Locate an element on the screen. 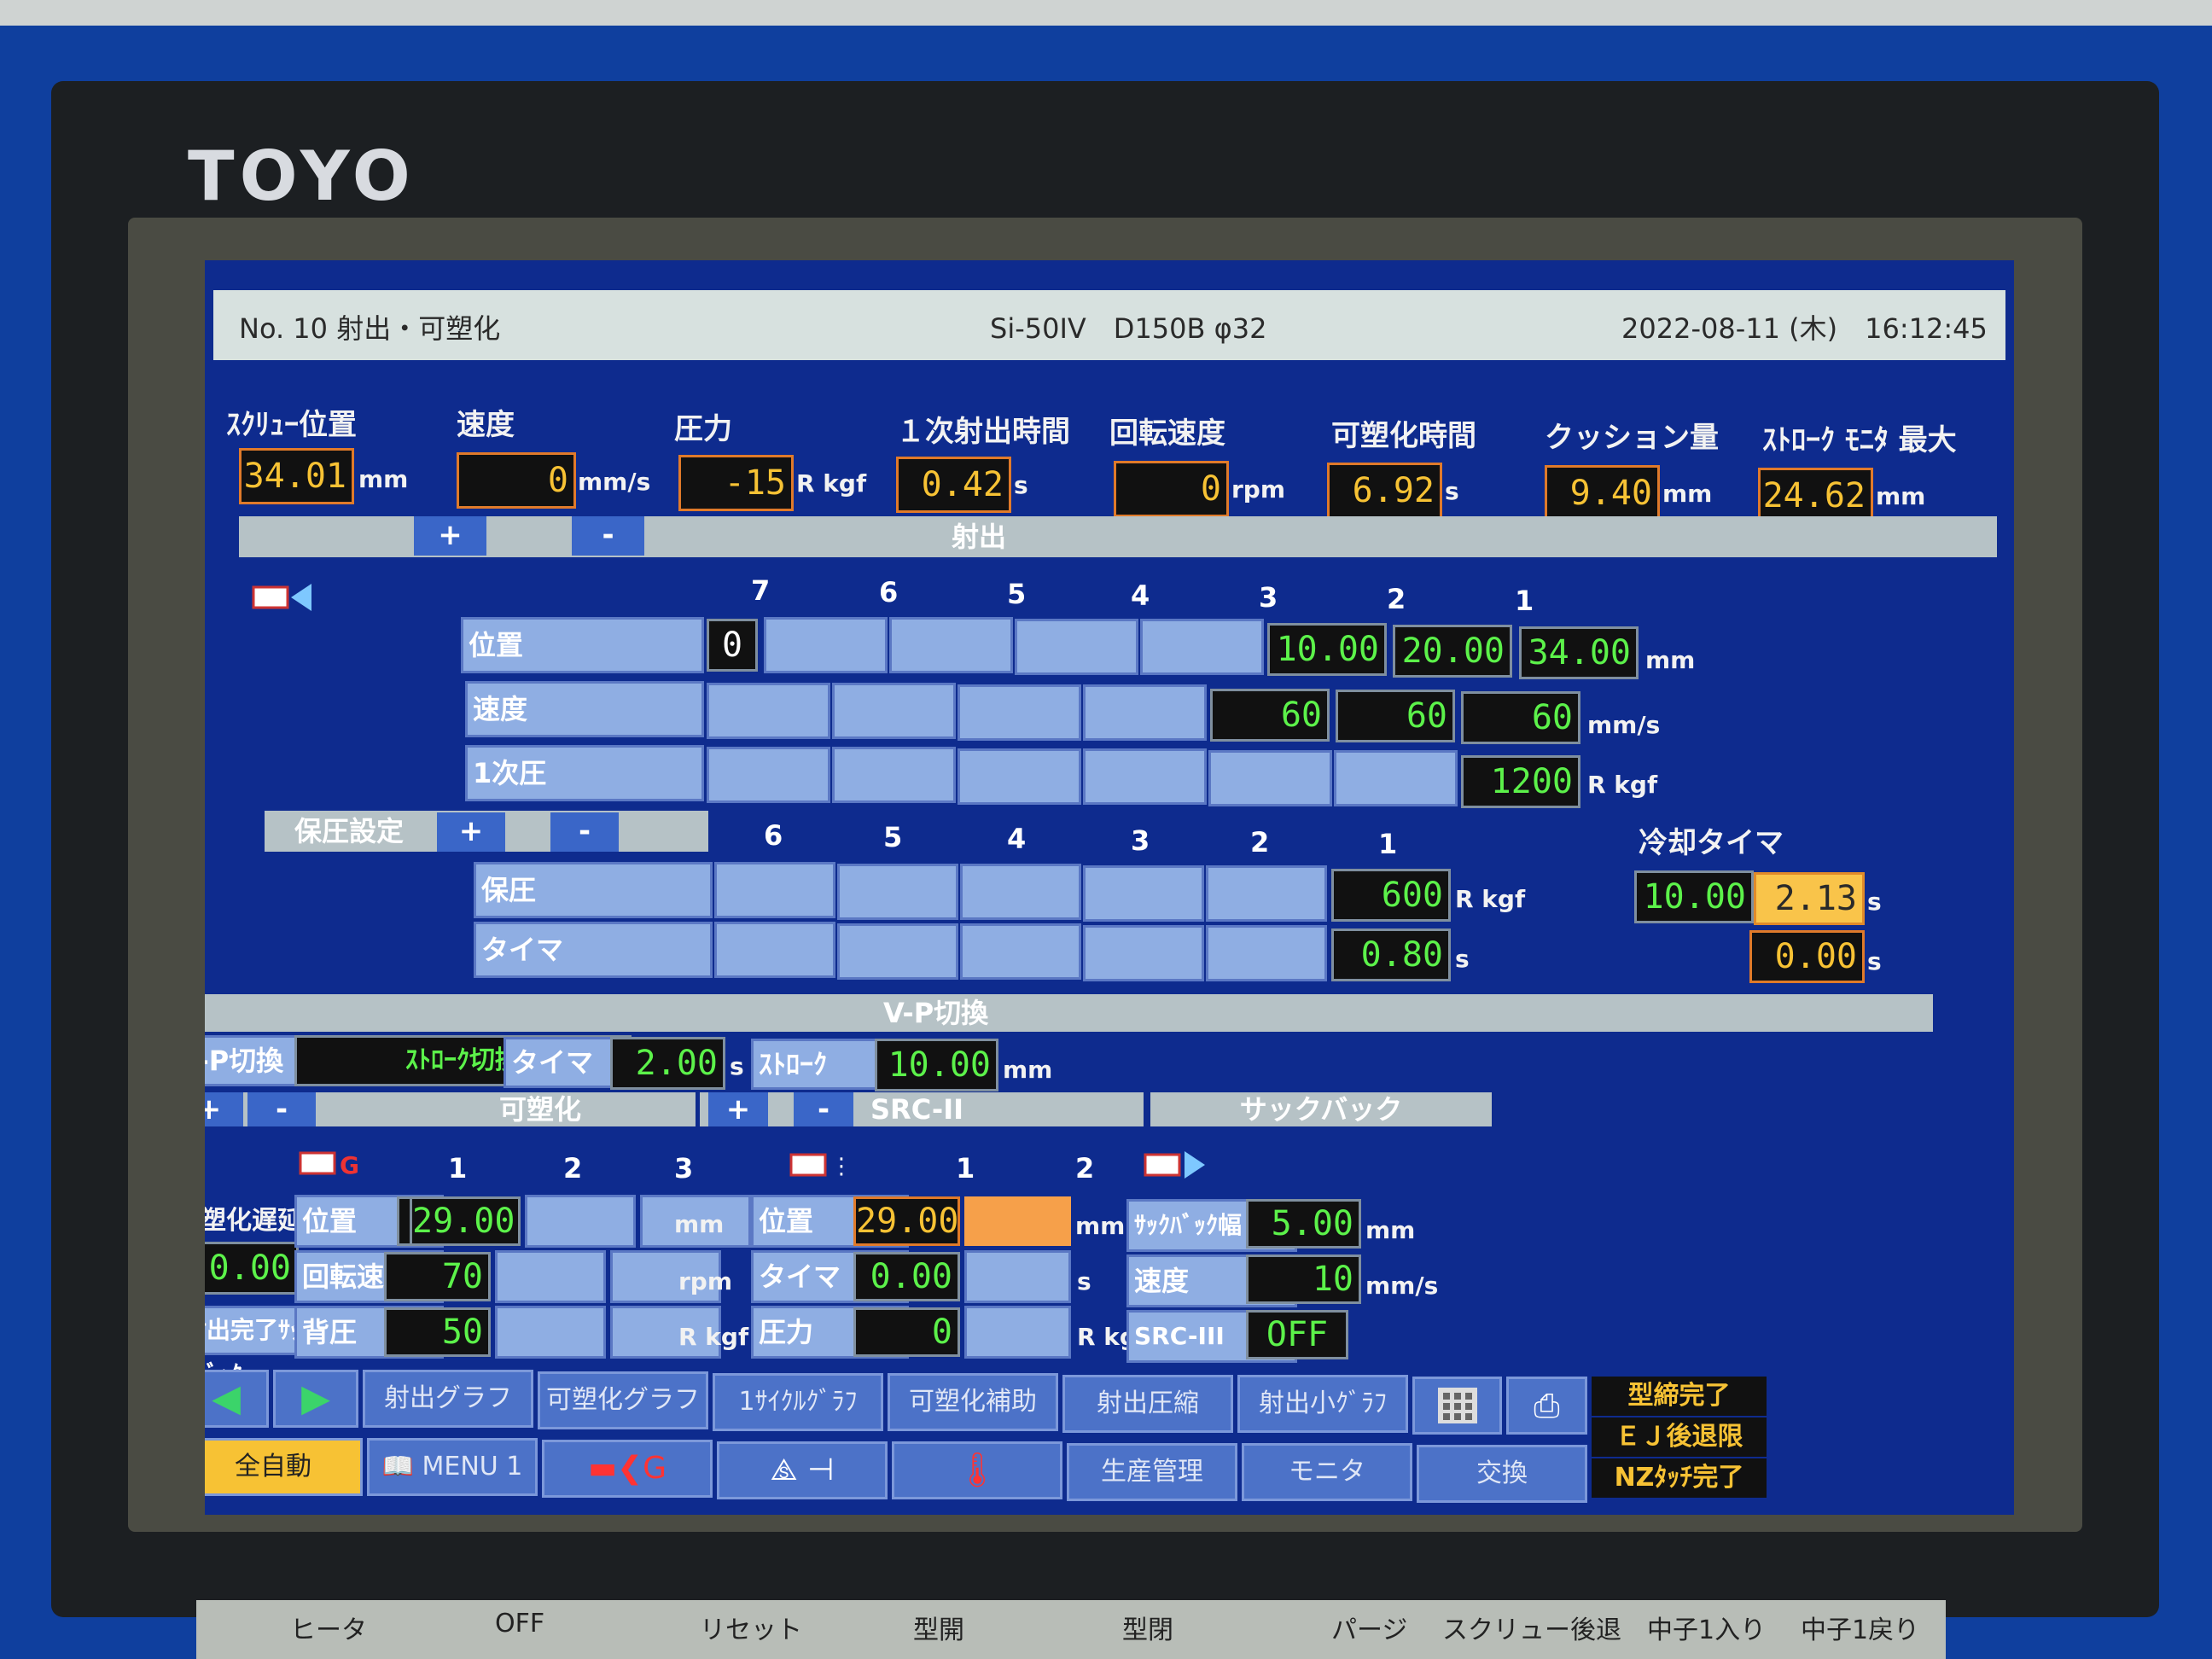 This screenshot has width=2212, height=1659. speed-stage-3: 60 is located at coordinates (1270, 715).